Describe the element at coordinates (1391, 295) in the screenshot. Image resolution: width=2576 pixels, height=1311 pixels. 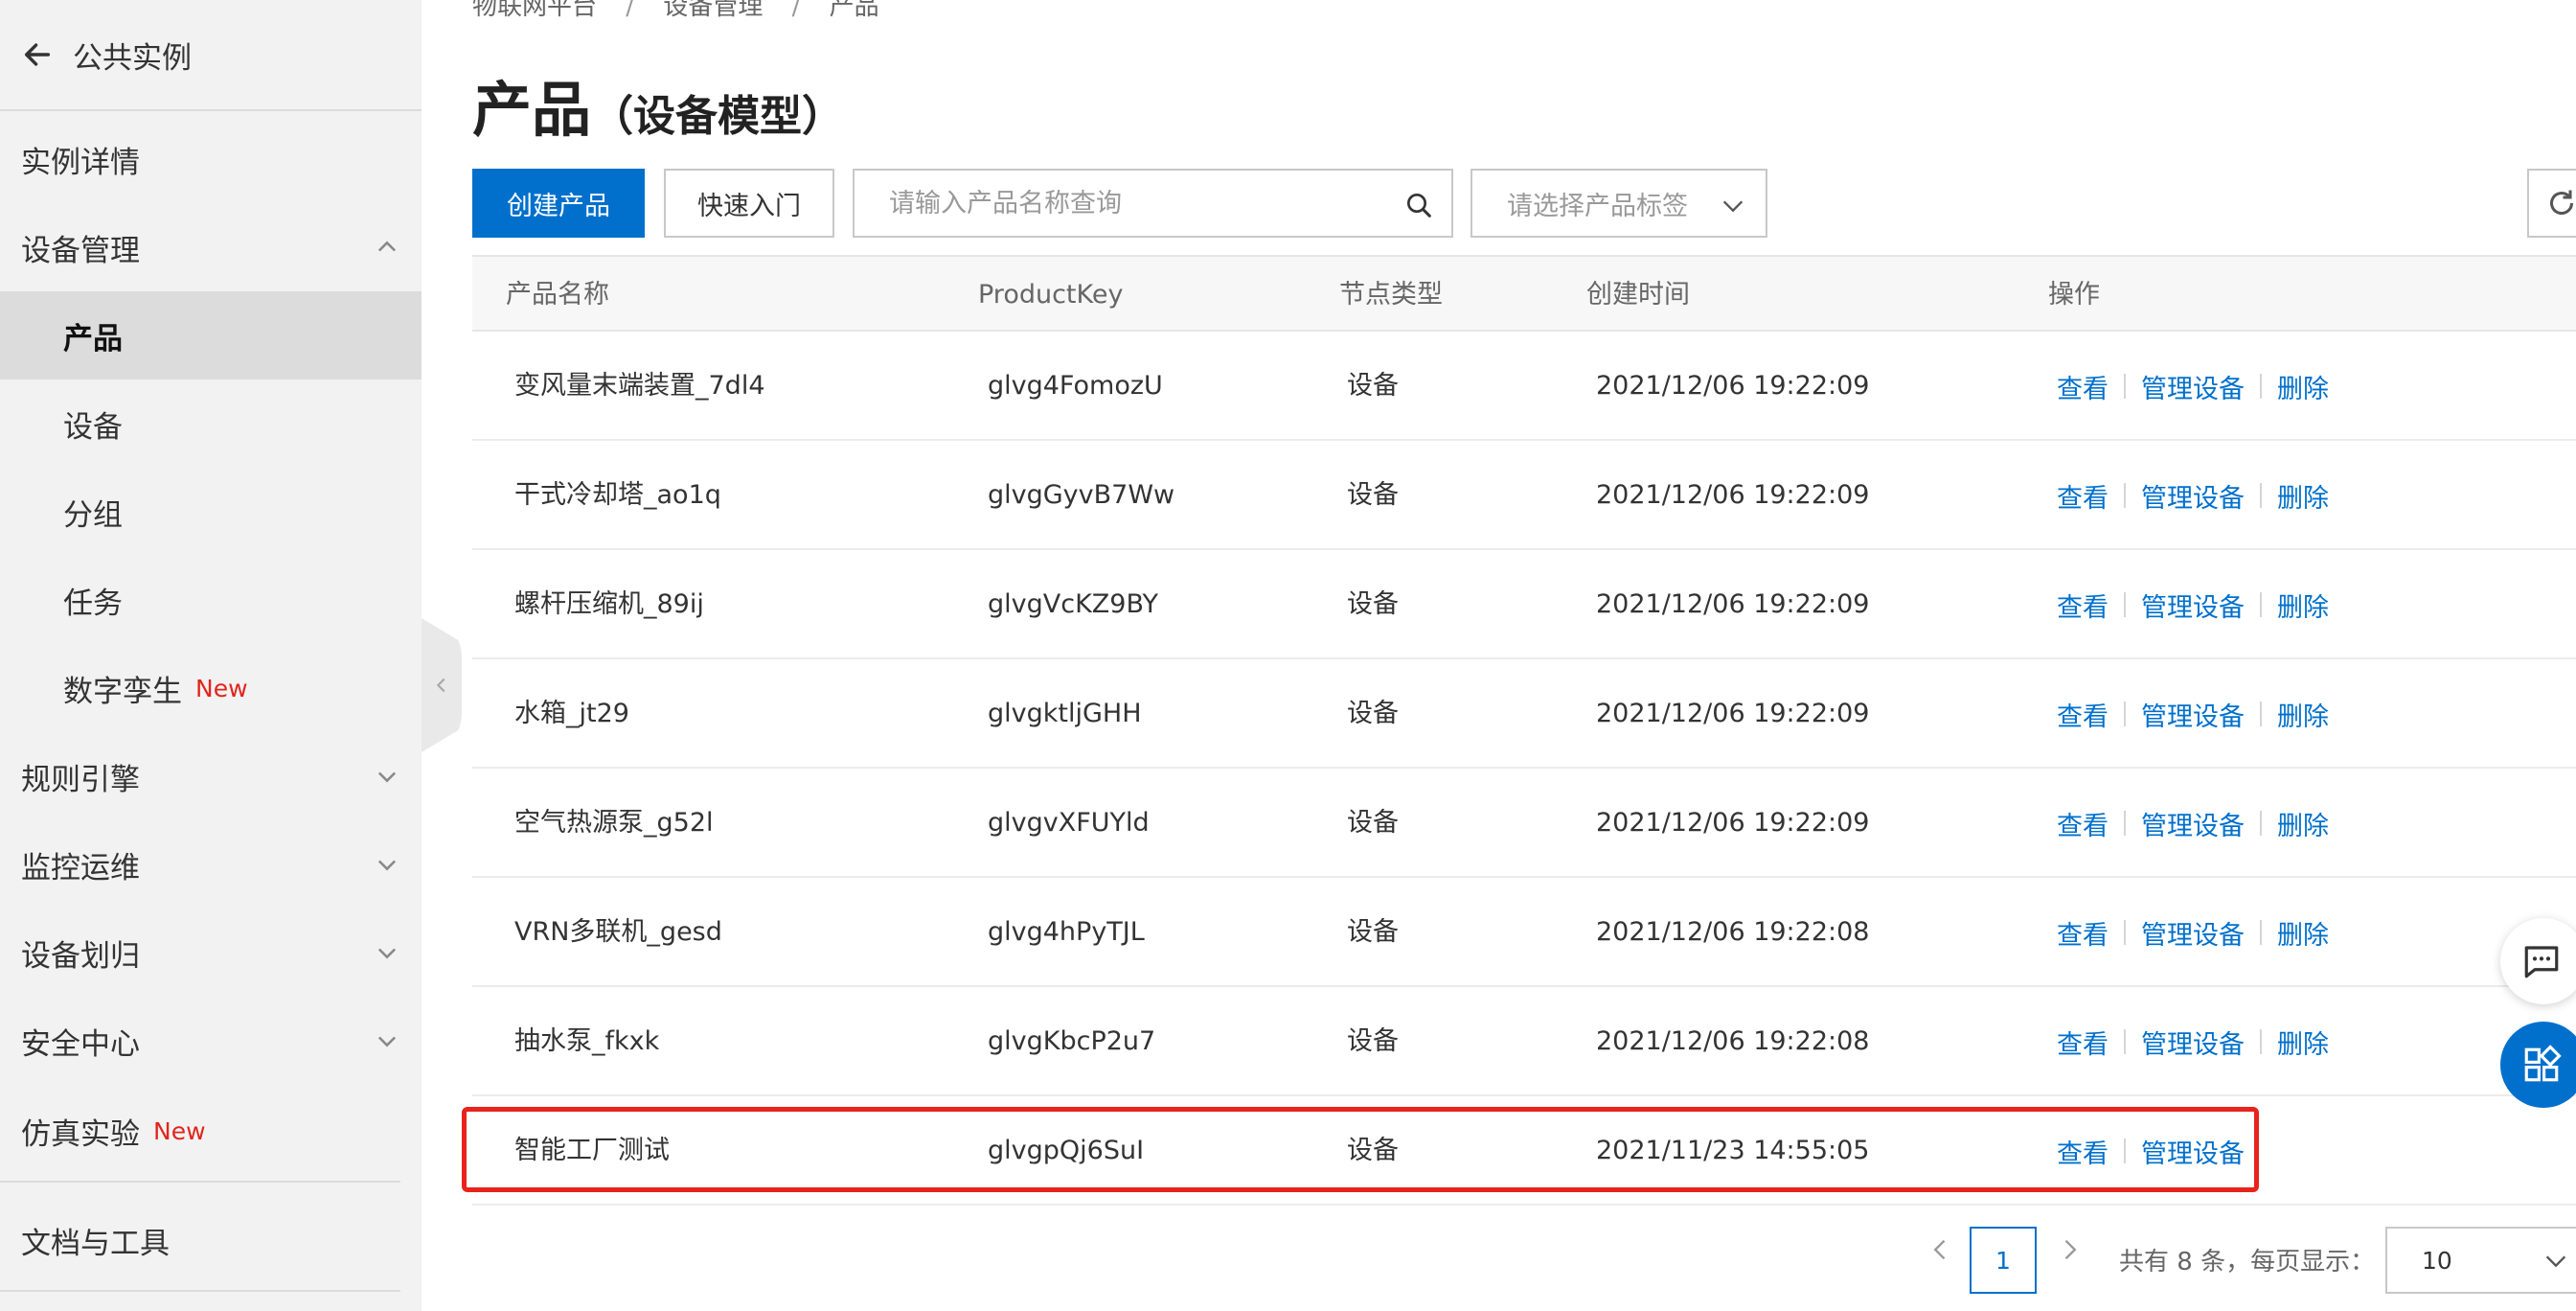
I see `column-header-node-type: 节点类型` at that location.